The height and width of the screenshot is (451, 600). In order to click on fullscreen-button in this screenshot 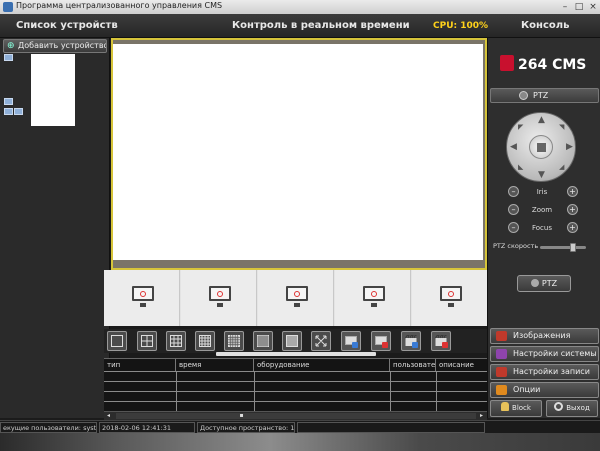, I will do `click(321, 341)`.